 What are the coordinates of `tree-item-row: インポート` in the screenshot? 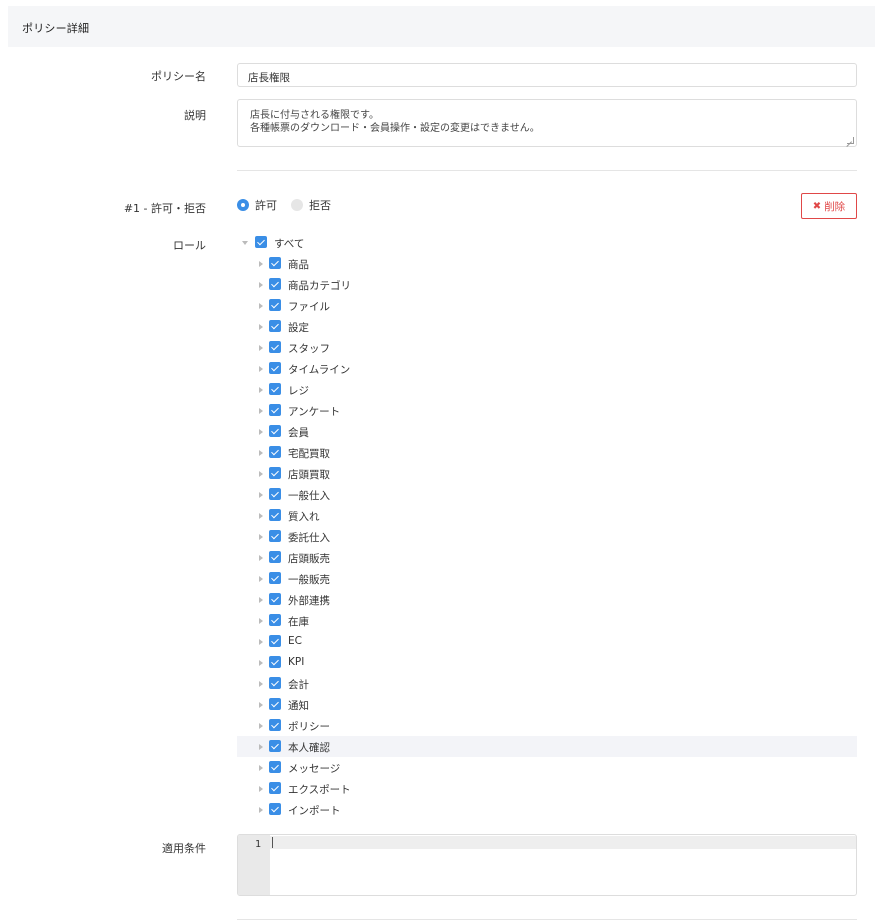 It's located at (547, 809).